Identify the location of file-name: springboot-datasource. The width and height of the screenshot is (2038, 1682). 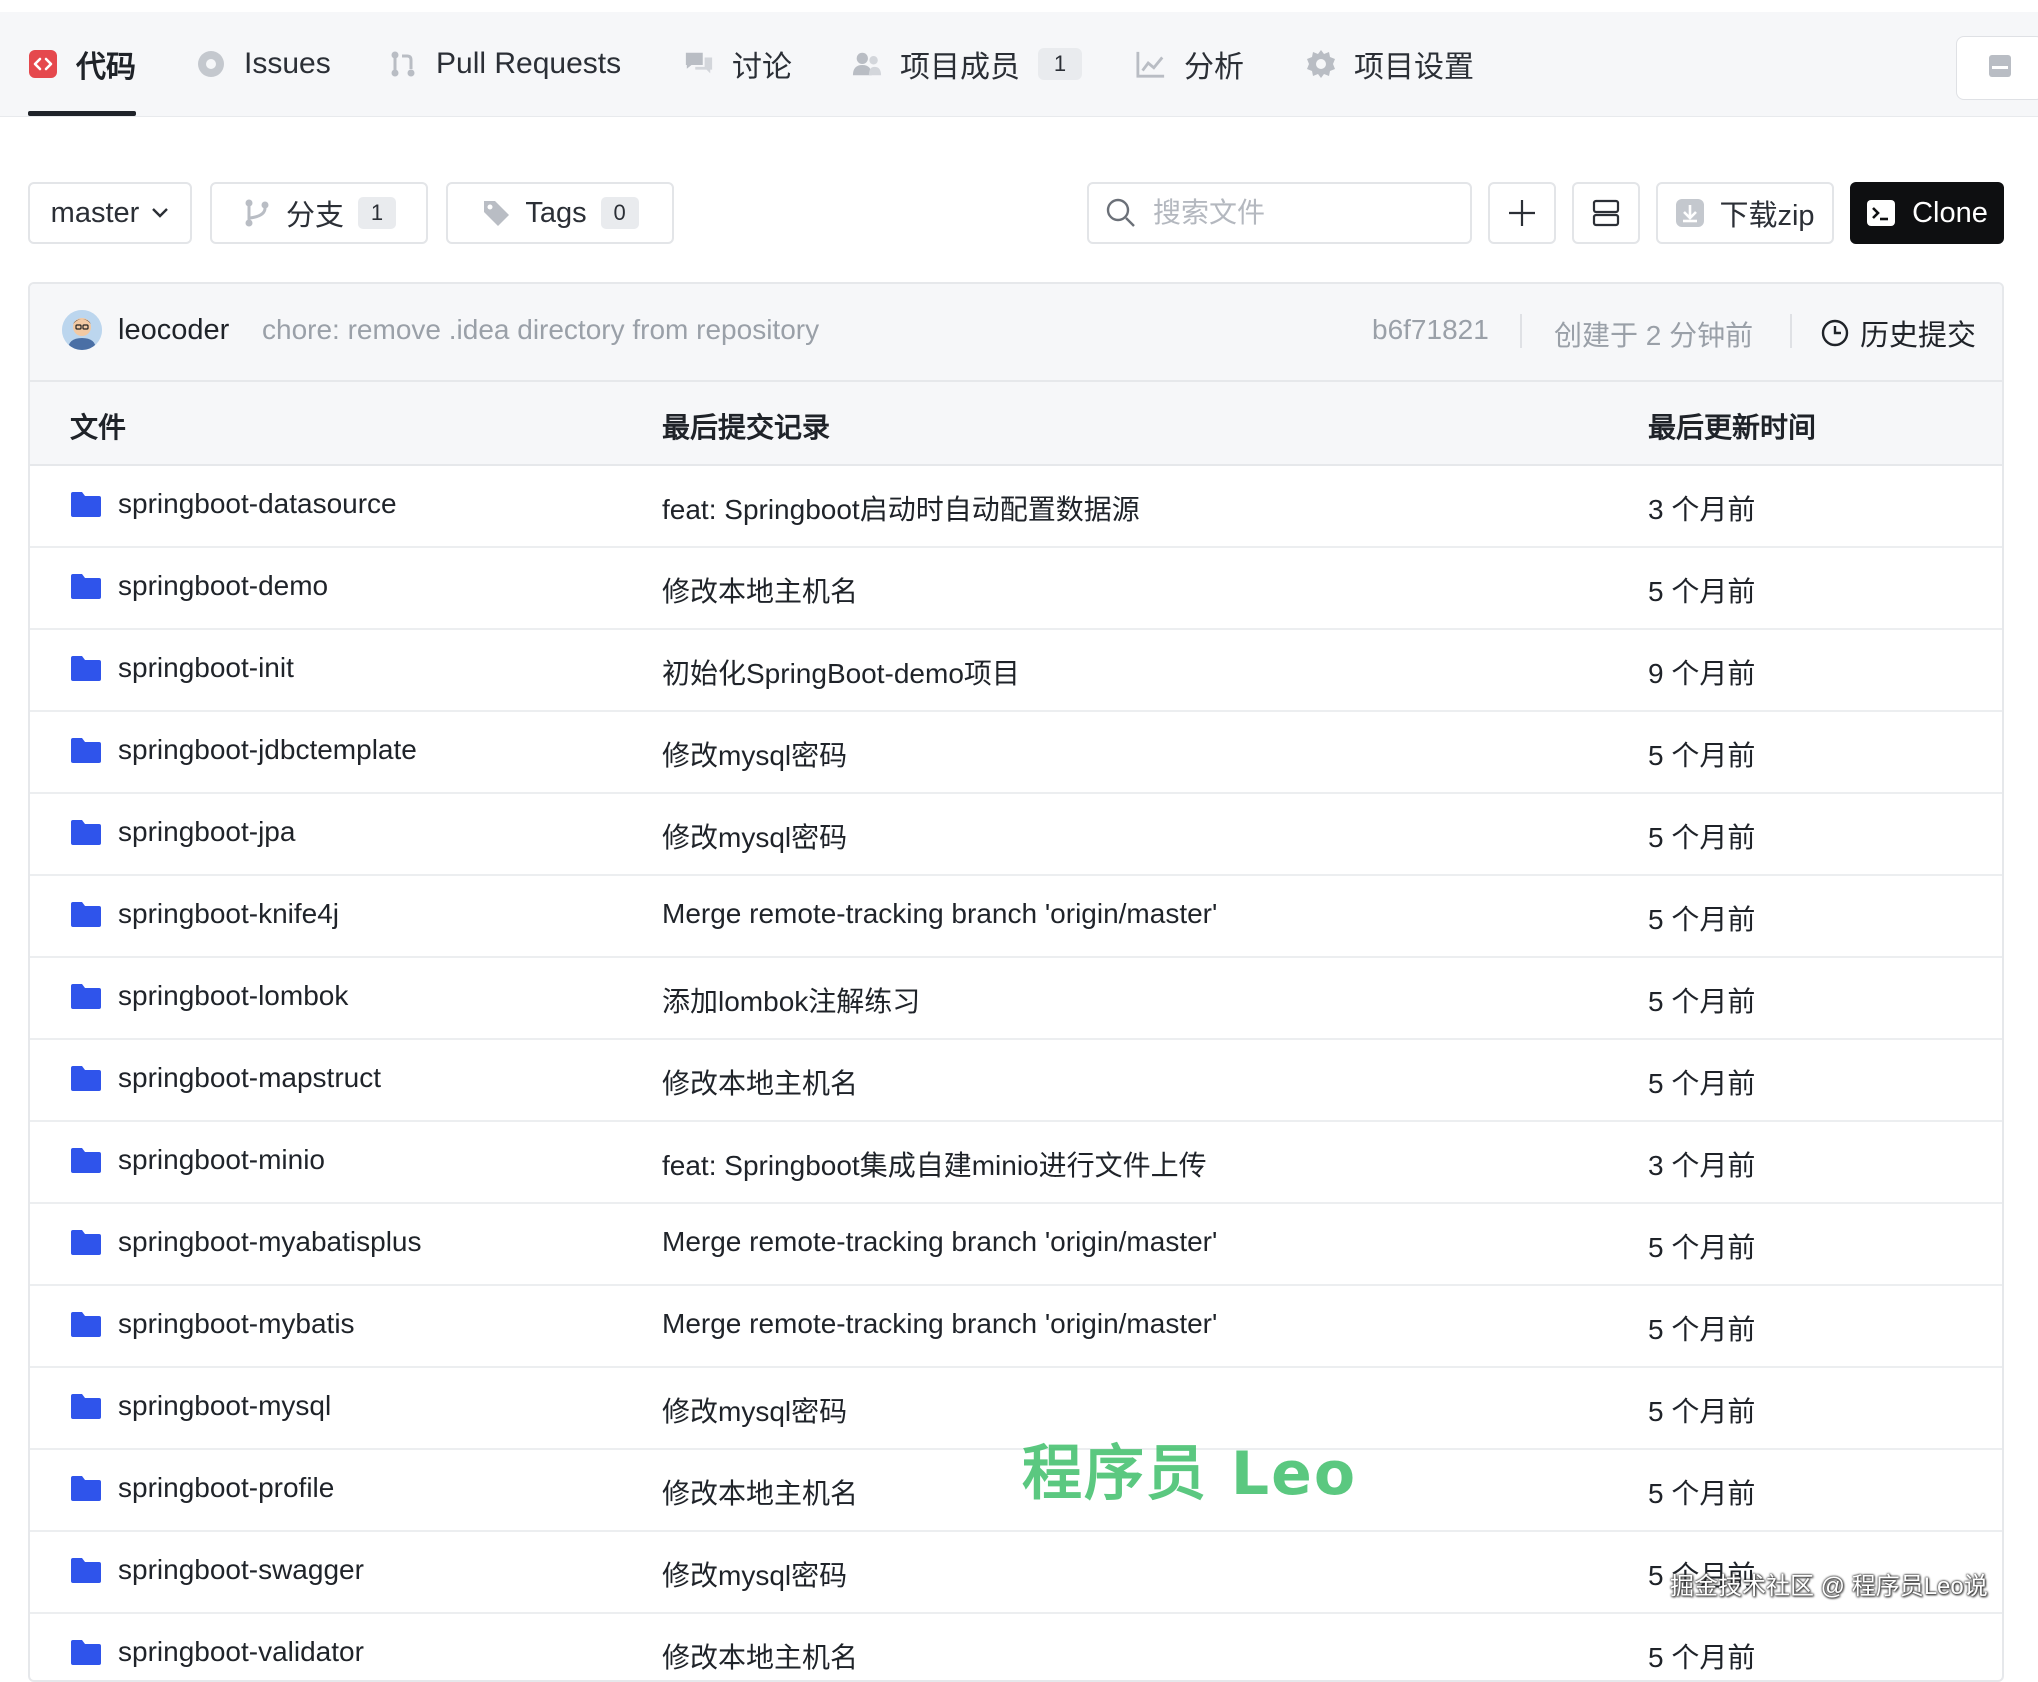
(257, 503).